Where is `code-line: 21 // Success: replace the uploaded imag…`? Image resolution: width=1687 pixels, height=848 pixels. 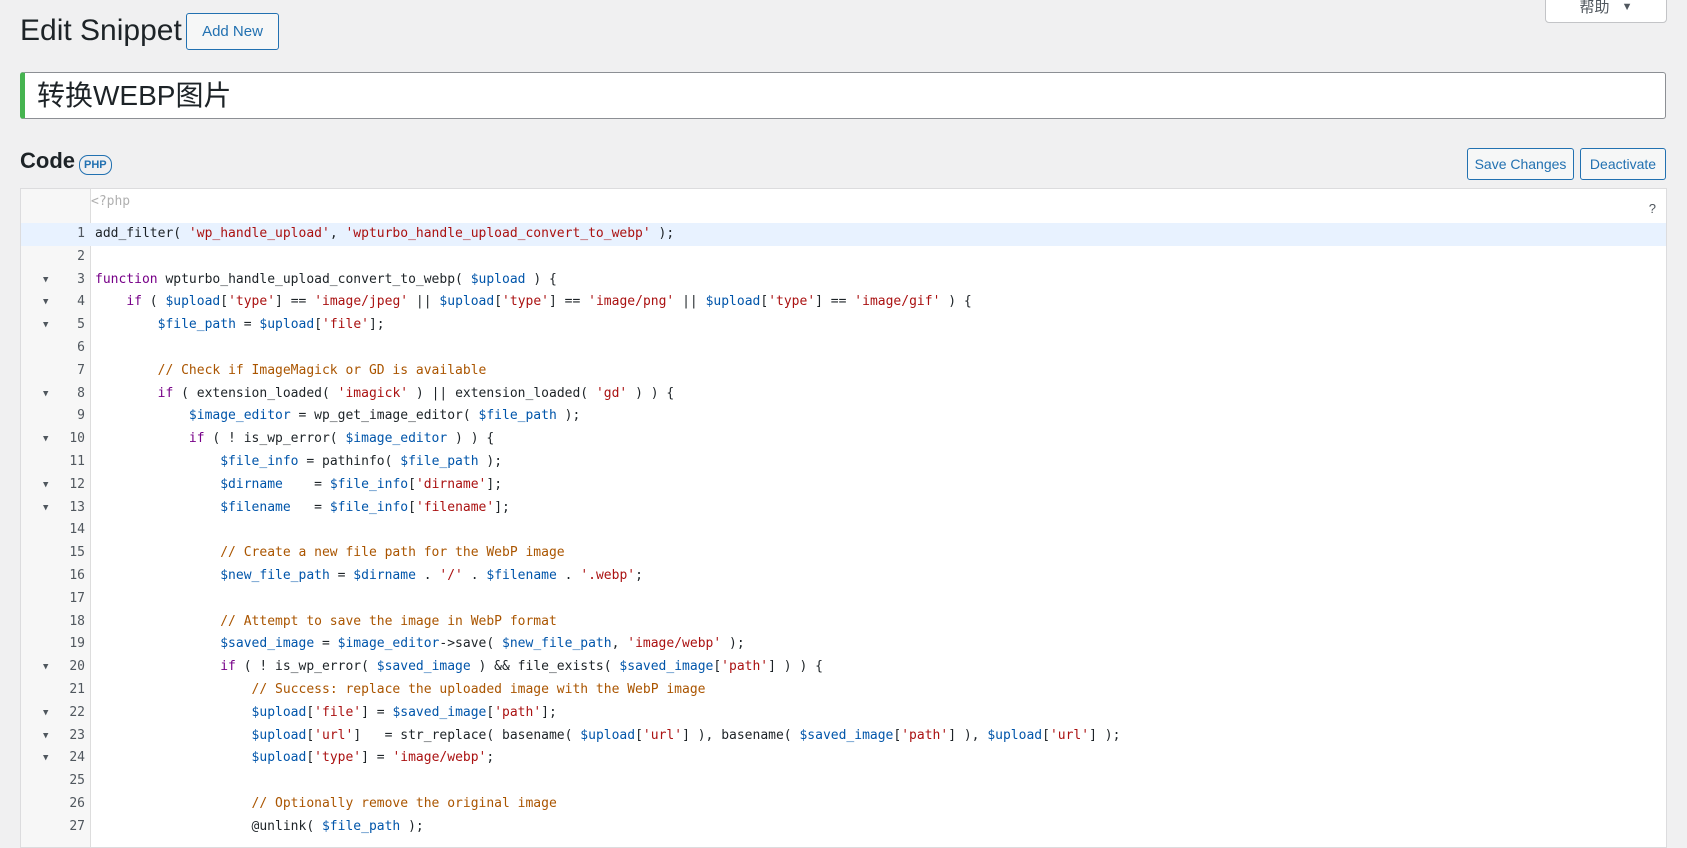
code-line: 21 // Success: replace the uploaded imag… is located at coordinates (843, 690).